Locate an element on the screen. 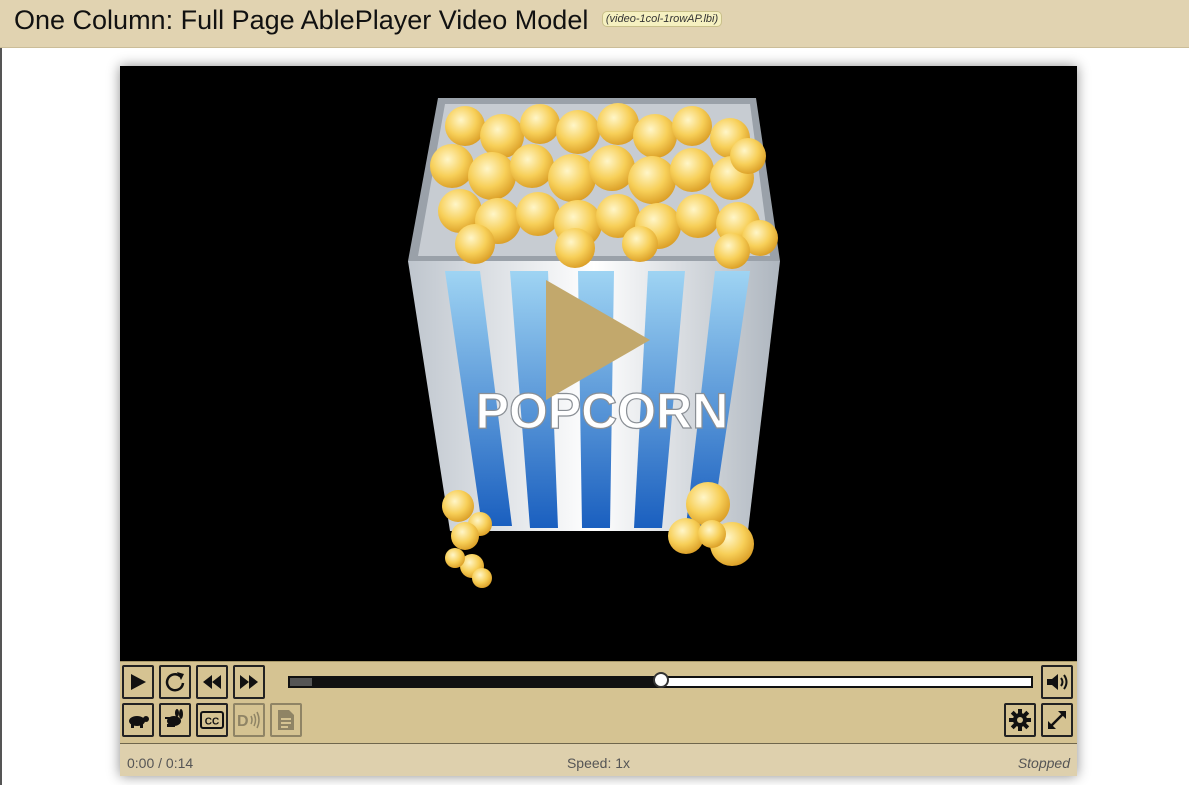 The height and width of the screenshot is (785, 1189). volume-icon is located at coordinates (1057, 682).